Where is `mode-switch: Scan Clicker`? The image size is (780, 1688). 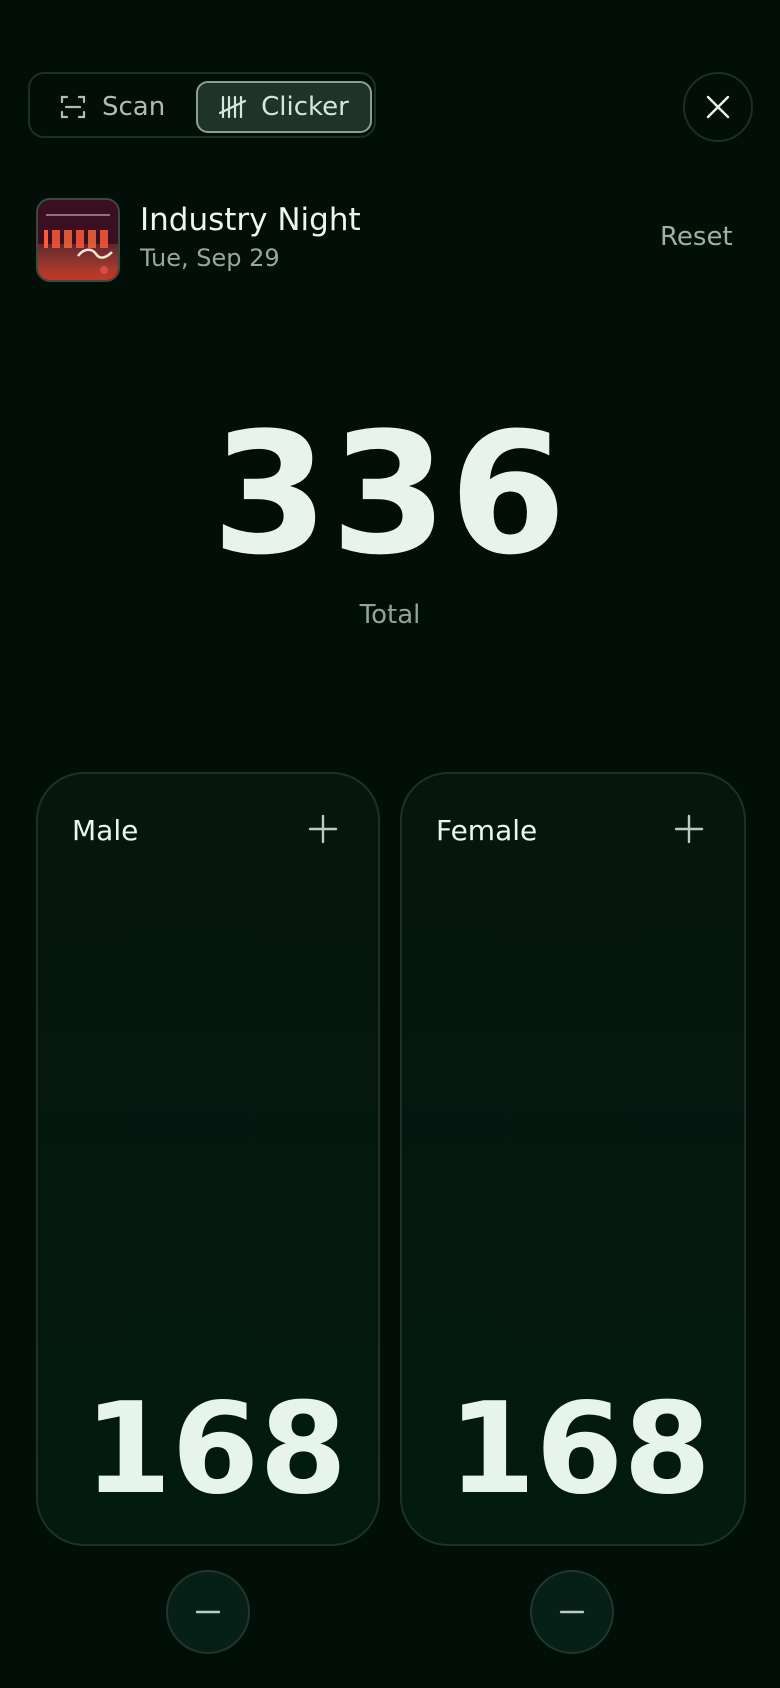
mode-switch: Scan Clicker is located at coordinates (202, 105).